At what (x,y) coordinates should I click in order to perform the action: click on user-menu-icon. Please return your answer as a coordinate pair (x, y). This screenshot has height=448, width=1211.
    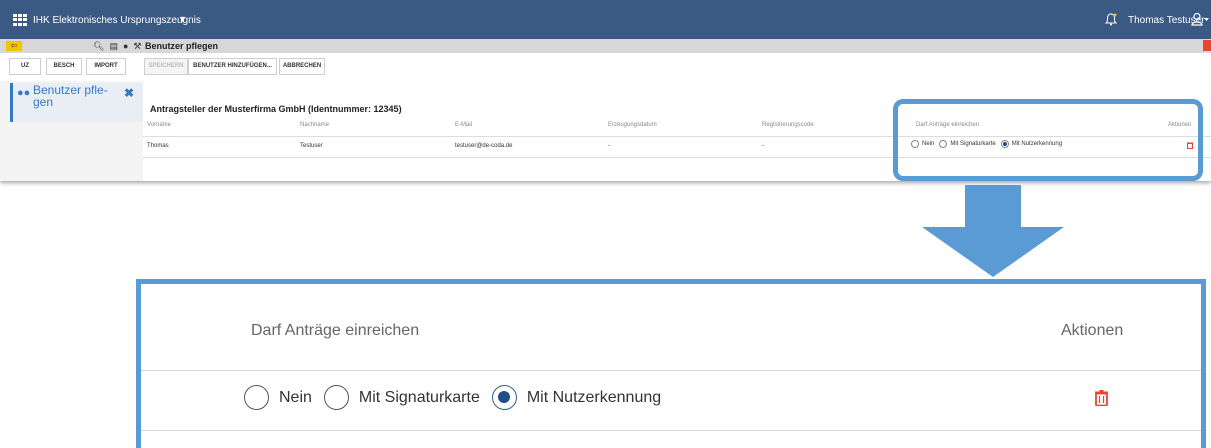
    Looking at the image, I should click on (1200, 19).